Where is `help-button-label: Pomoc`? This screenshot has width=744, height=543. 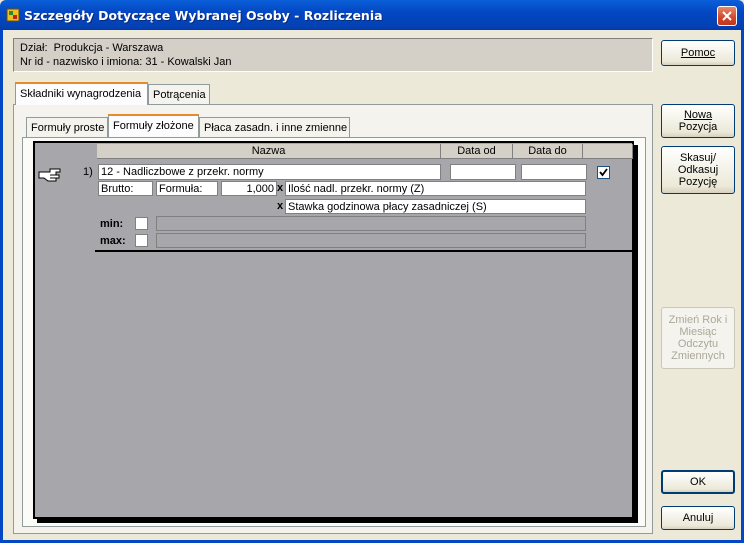 help-button-label: Pomoc is located at coordinates (698, 53).